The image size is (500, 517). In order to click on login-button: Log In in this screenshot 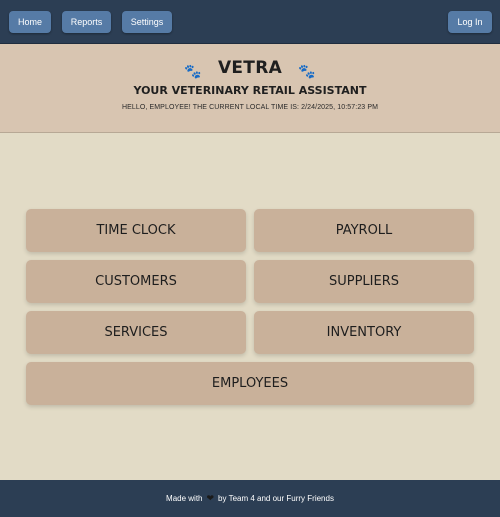, I will do `click(470, 22)`.